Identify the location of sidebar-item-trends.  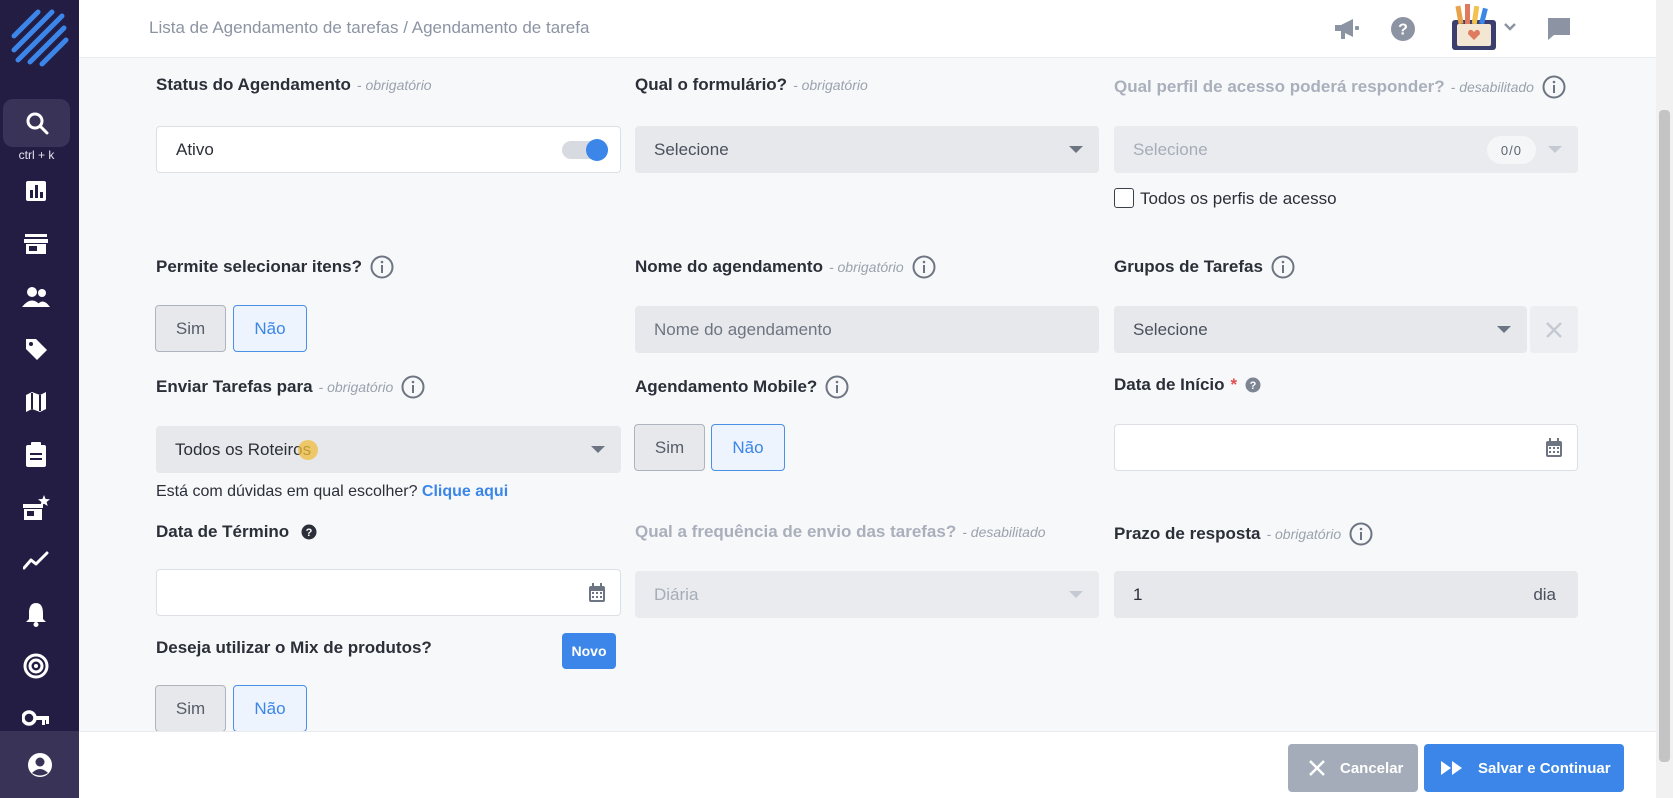
(36, 561).